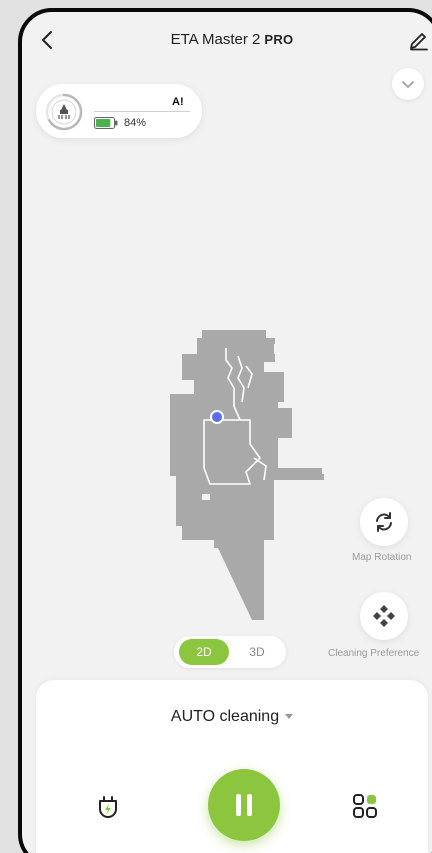 This screenshot has height=853, width=432. What do you see at coordinates (257, 652) in the screenshot?
I see `view-3d-option: 3D` at bounding box center [257, 652].